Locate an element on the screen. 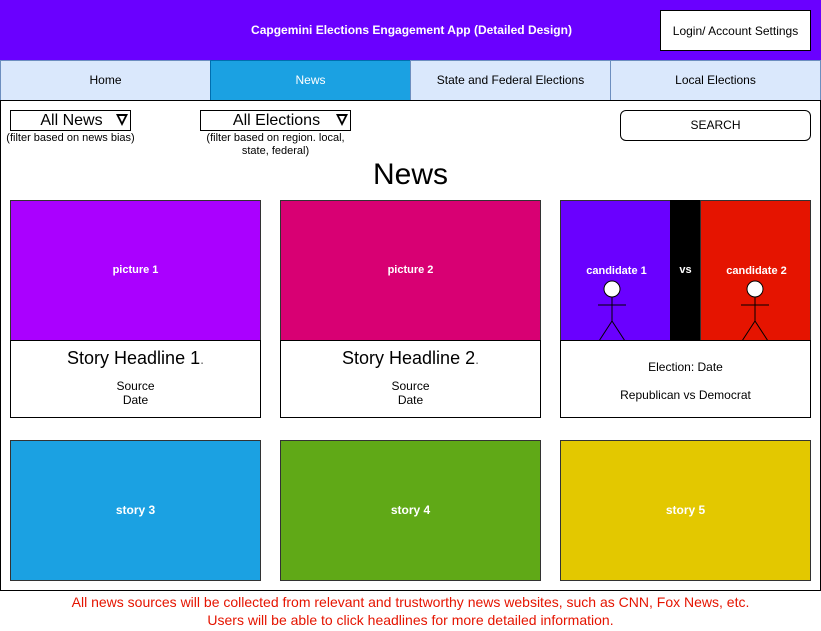  candidate-2-label: candidate 2 is located at coordinates (756, 271).